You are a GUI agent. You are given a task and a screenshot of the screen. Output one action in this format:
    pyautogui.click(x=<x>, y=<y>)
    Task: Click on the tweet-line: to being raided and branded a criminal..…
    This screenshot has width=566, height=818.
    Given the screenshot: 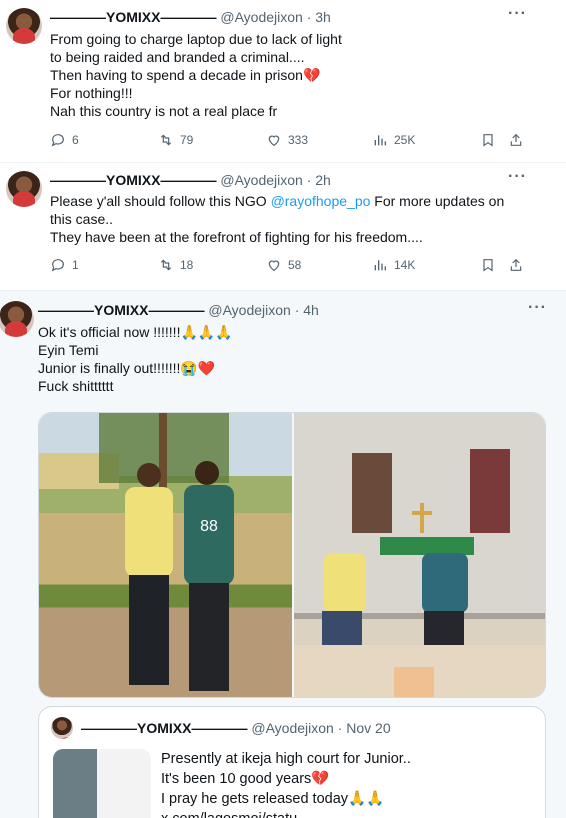 What is the action you would take?
    pyautogui.click(x=177, y=57)
    